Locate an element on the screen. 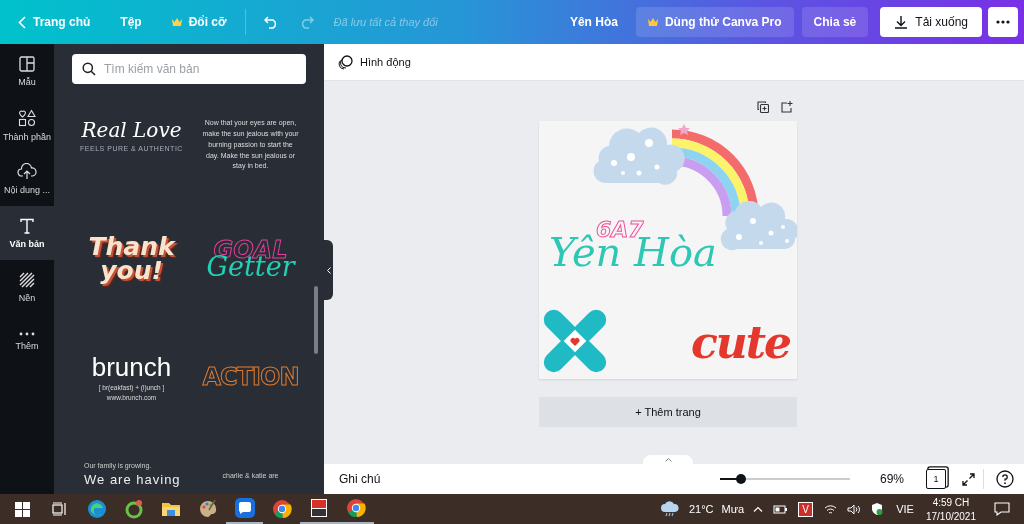  text-template: Thank you! is located at coordinates (131, 259).